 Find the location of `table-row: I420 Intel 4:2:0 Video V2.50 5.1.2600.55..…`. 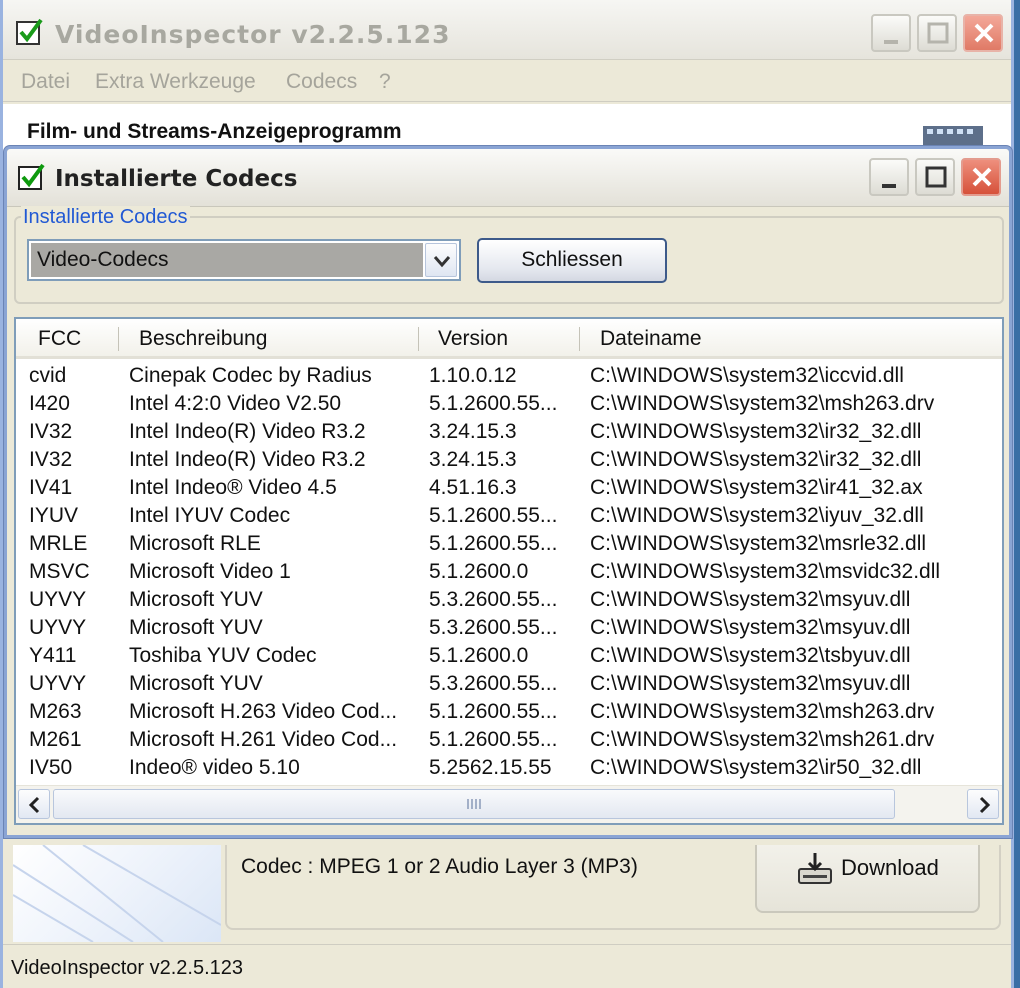

table-row: I420 Intel 4:2:0 Video V2.50 5.1.2600.55..… is located at coordinates (509, 405).